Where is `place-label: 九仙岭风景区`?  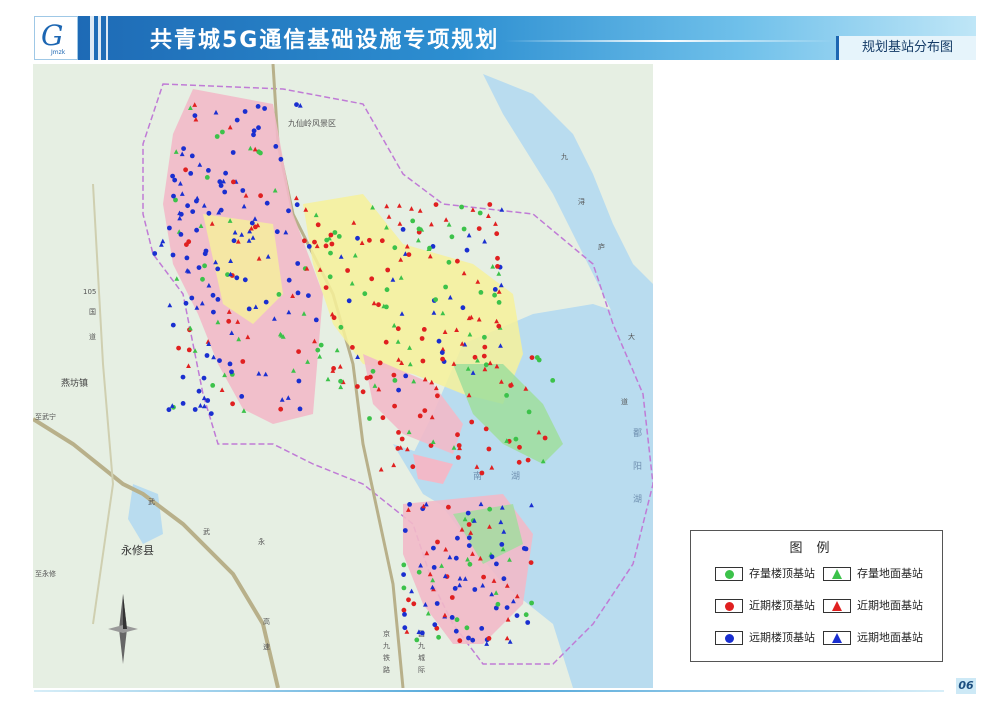 place-label: 九仙岭风景区 is located at coordinates (312, 123).